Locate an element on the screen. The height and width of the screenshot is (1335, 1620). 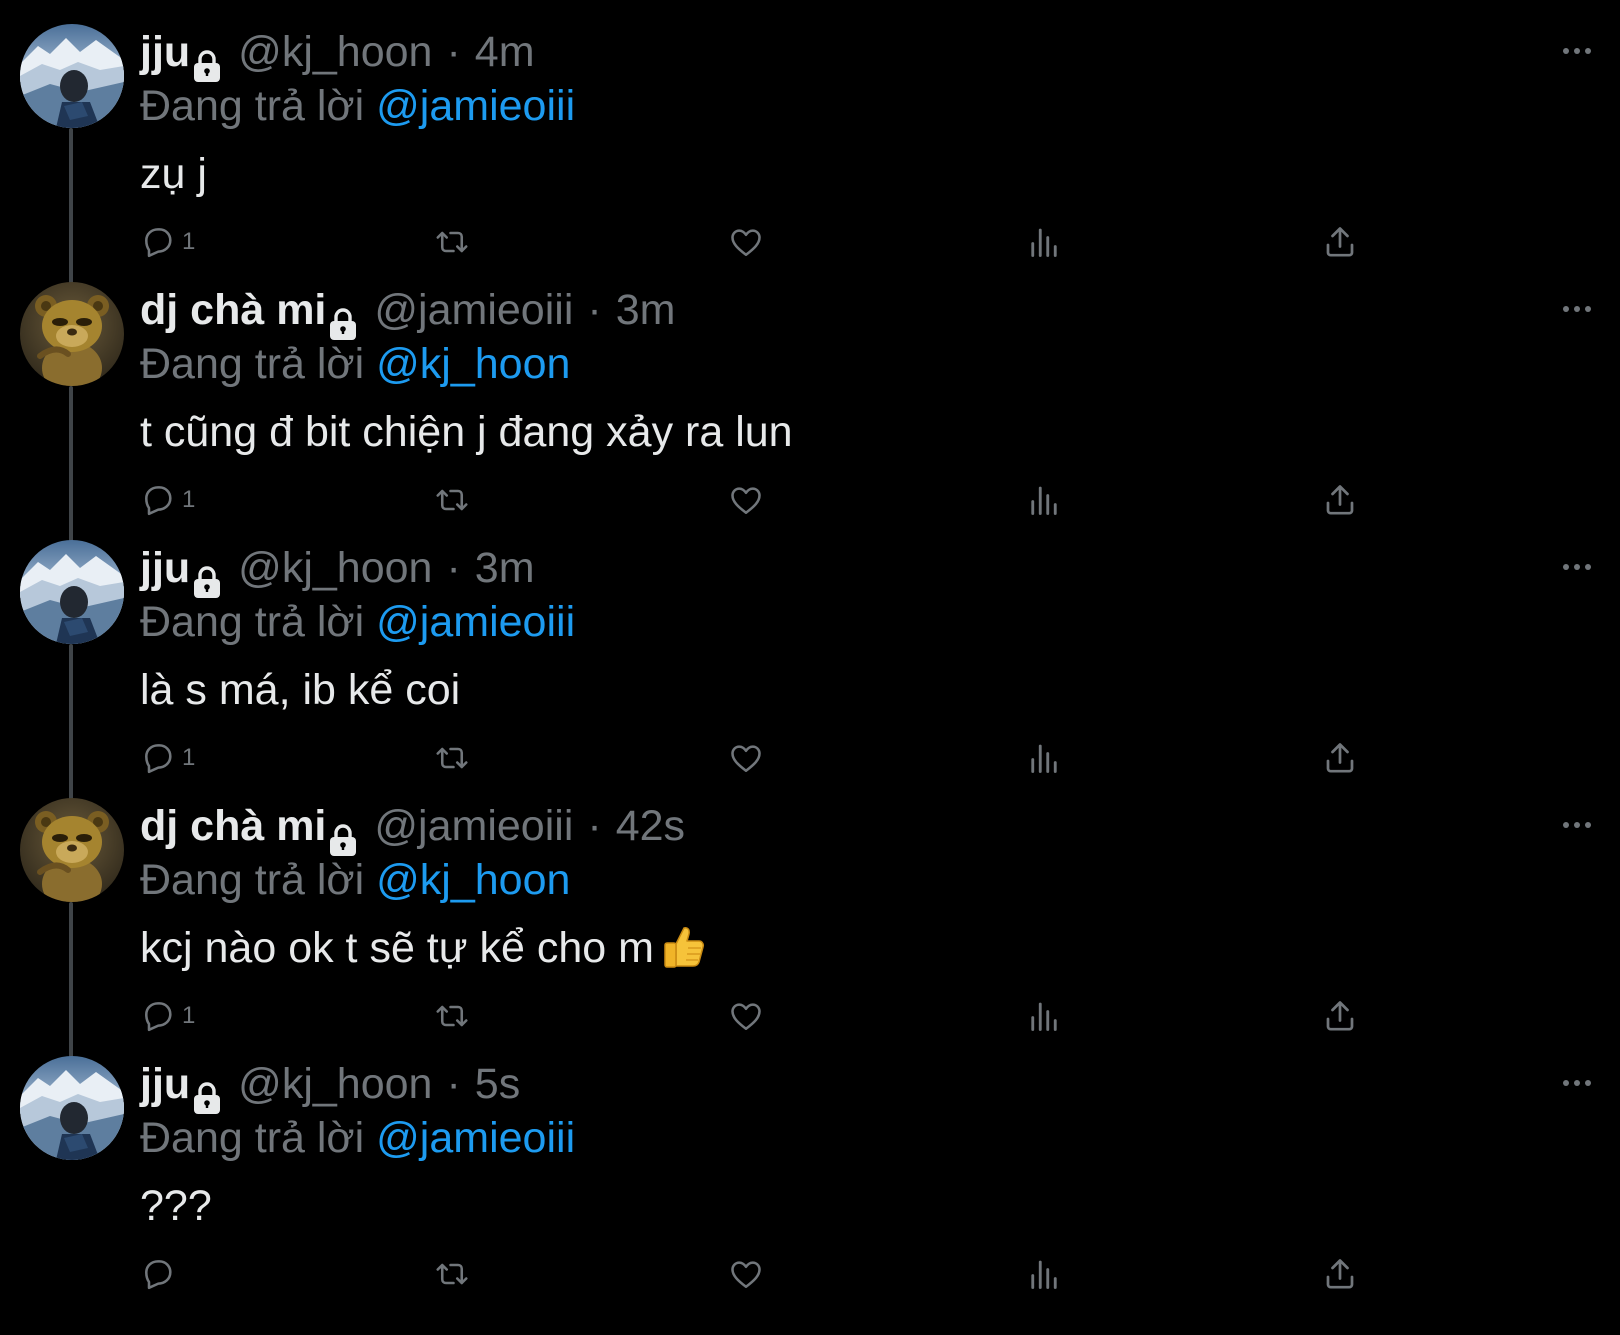
tweet-header: jju @kj_hoon · 3m is located at coordinates (337, 568).